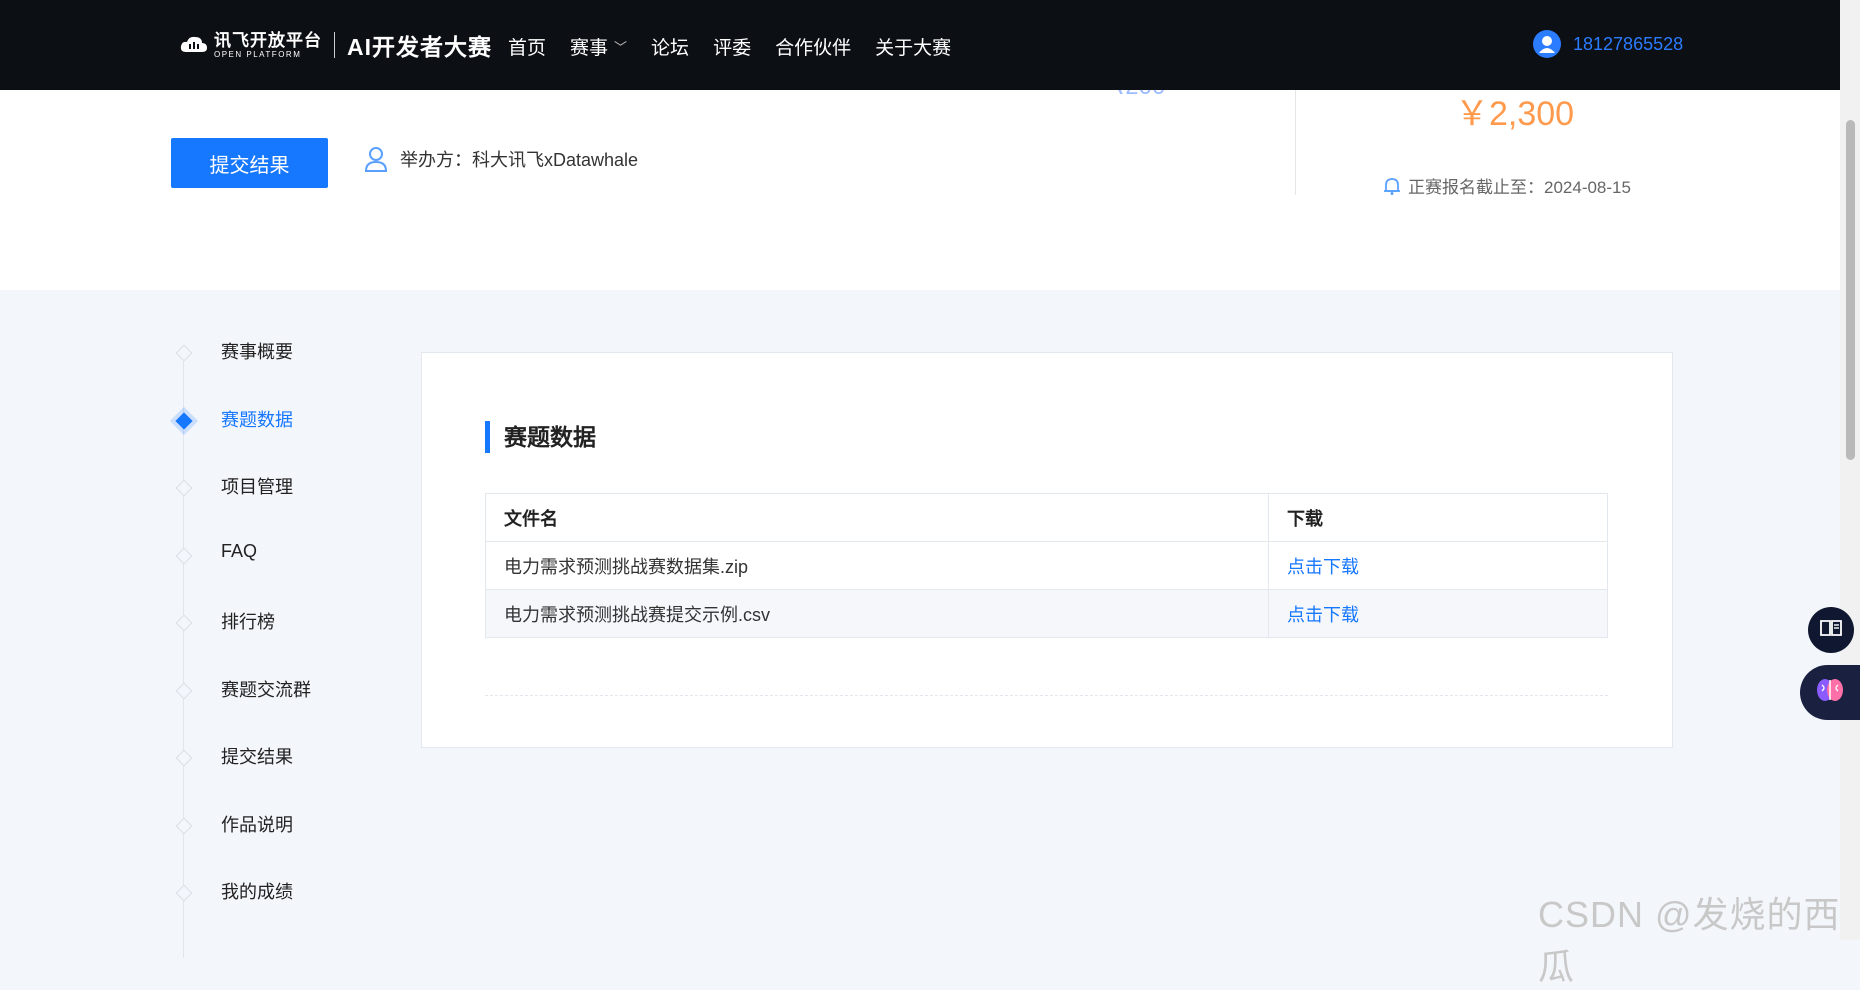 This screenshot has height=990, width=1860. What do you see at coordinates (877, 565) in the screenshot?
I see `file-name: 电力需求预测挑战赛数据集.zip` at bounding box center [877, 565].